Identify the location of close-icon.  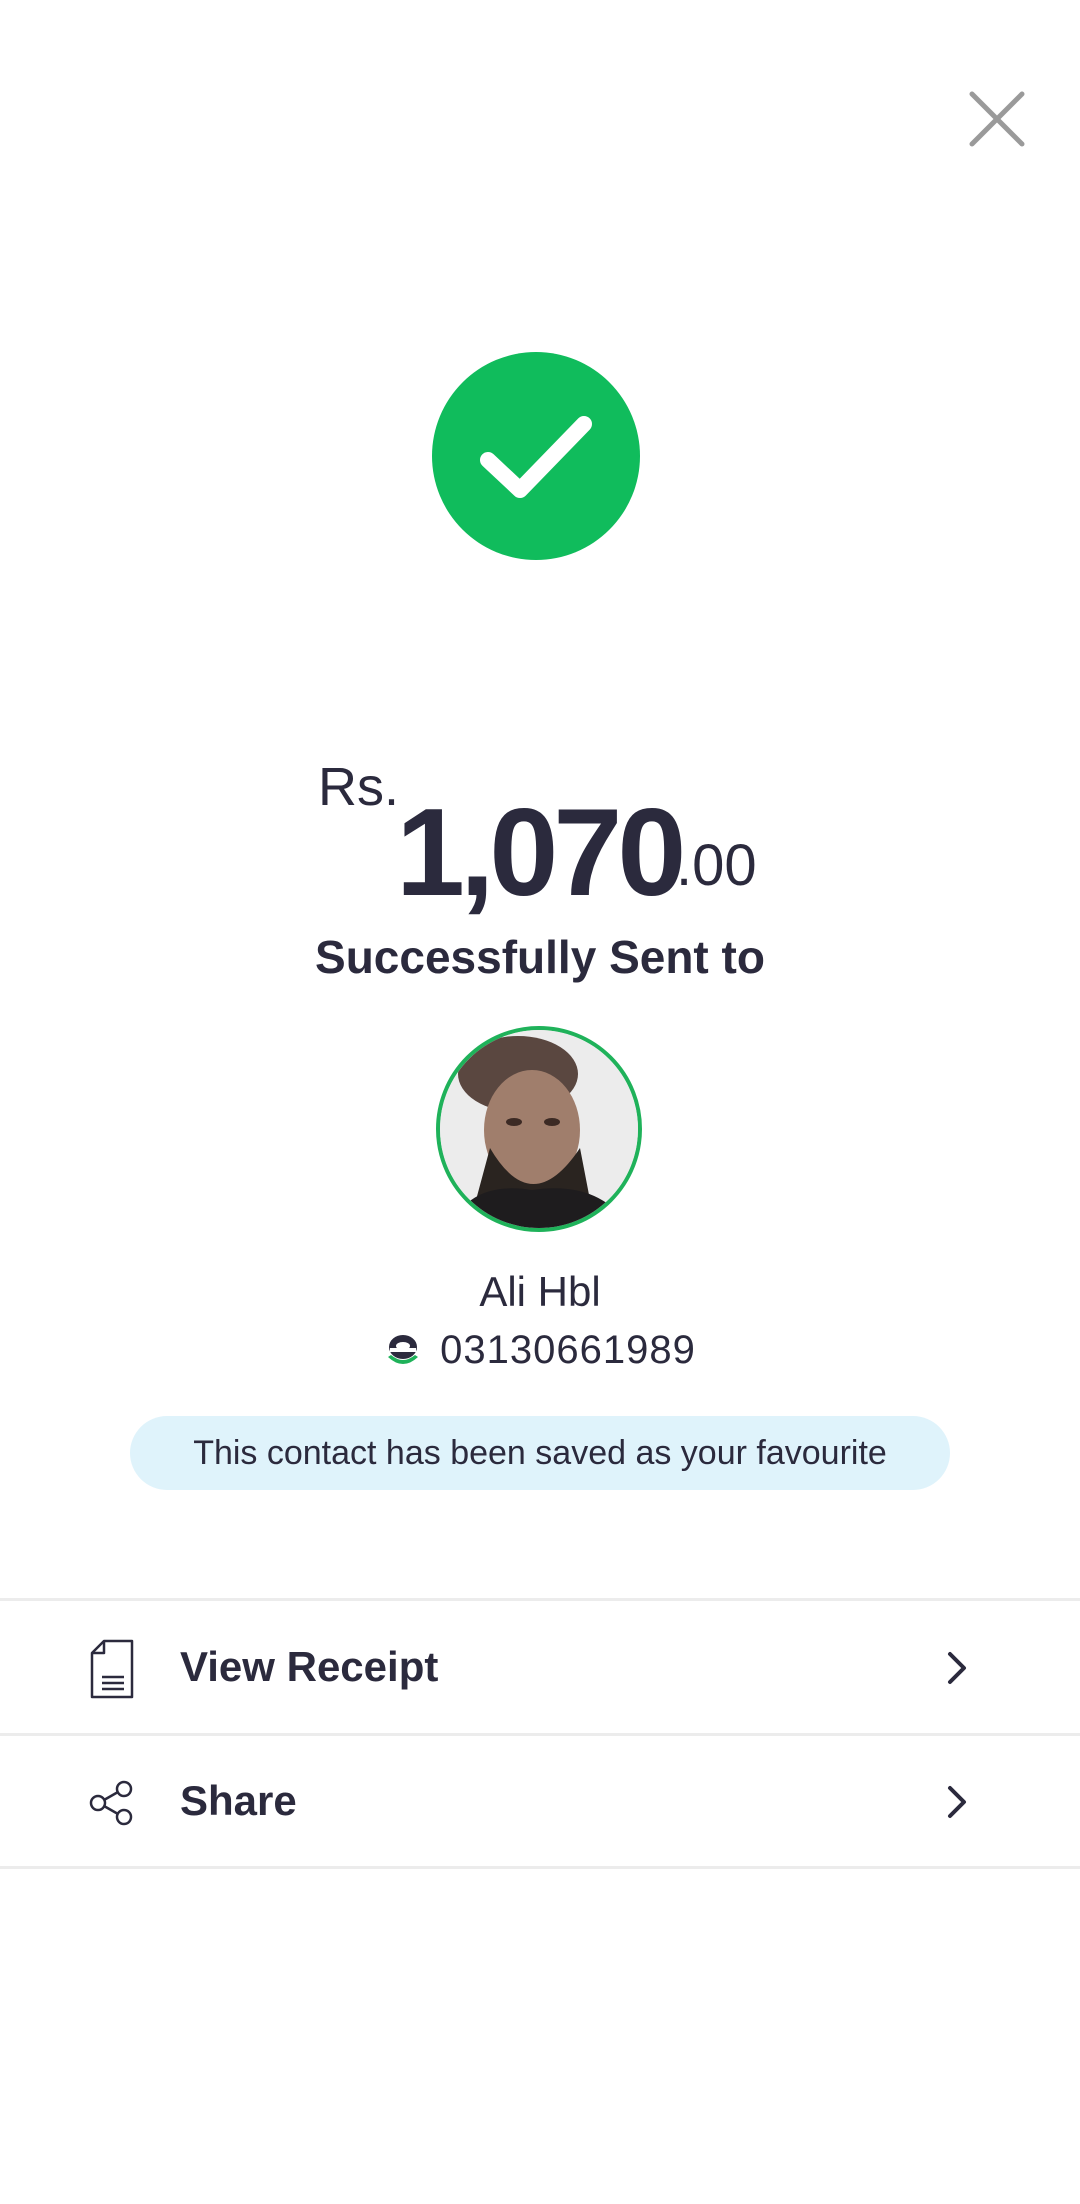
(997, 119).